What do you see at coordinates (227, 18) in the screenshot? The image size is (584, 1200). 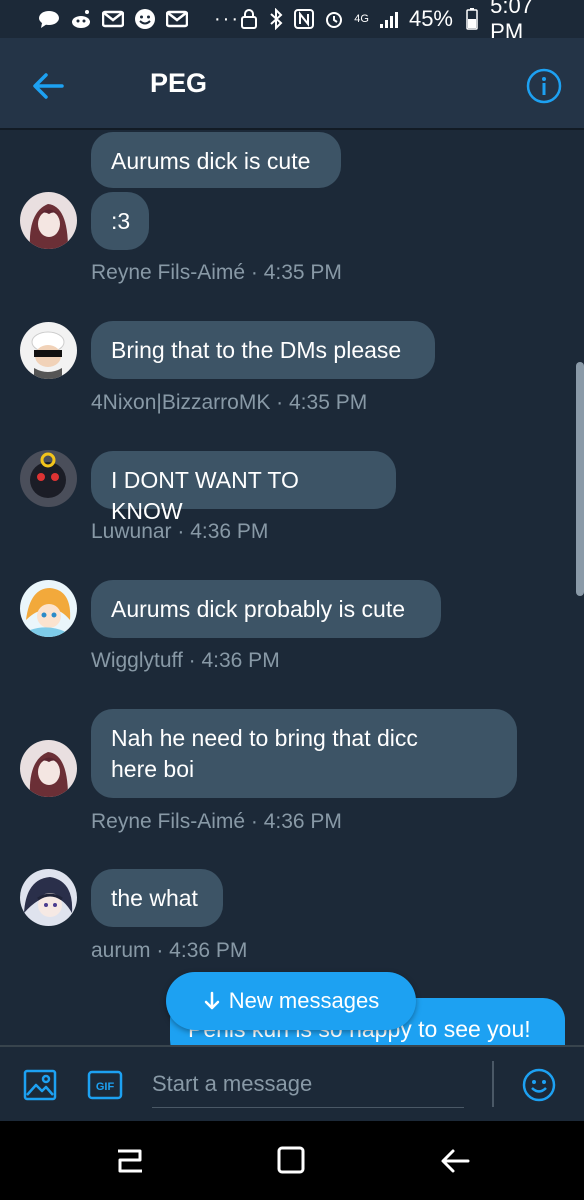 I see `more-notifications-indicator: ···` at bounding box center [227, 18].